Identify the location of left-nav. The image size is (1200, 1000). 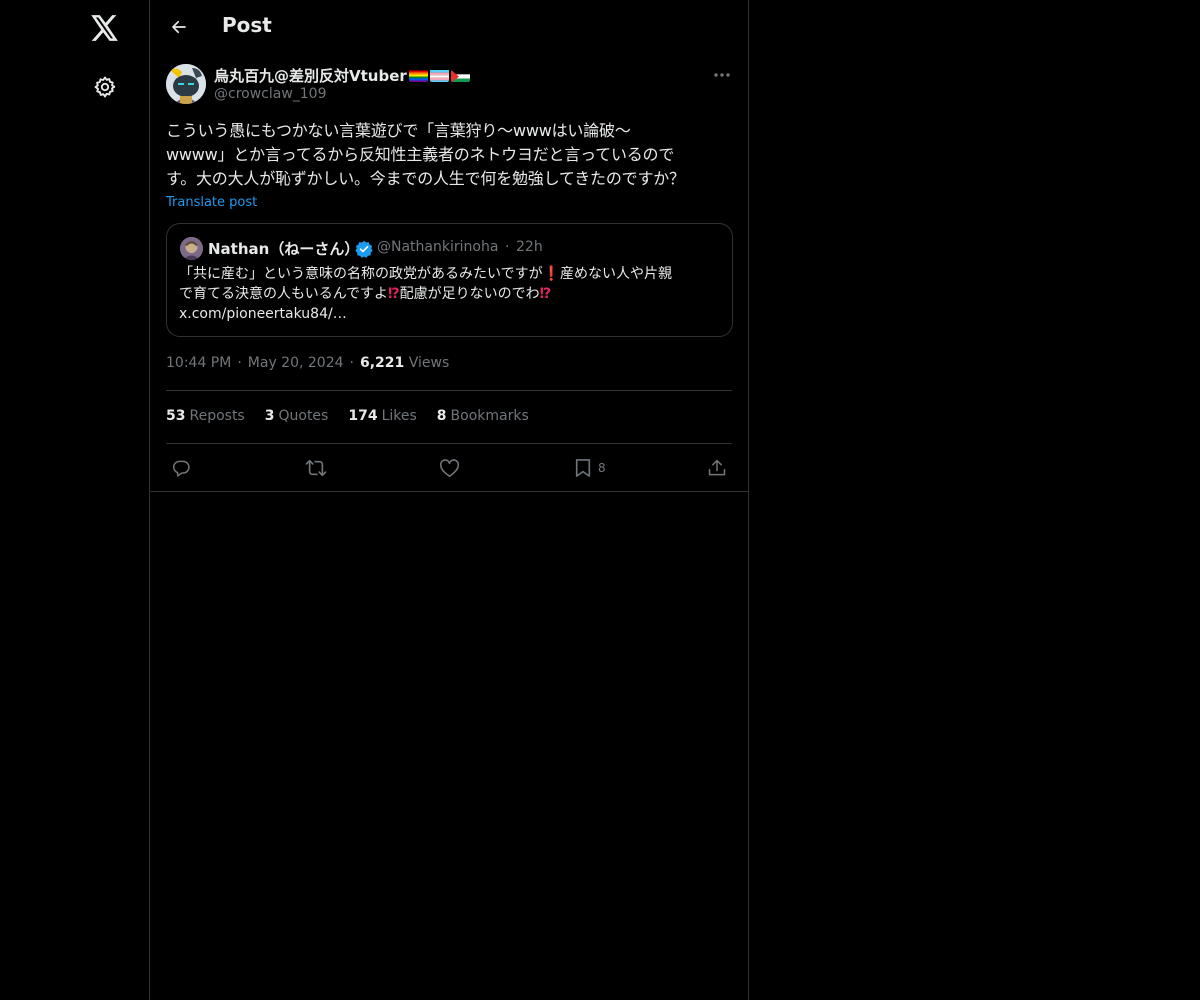
(75, 500).